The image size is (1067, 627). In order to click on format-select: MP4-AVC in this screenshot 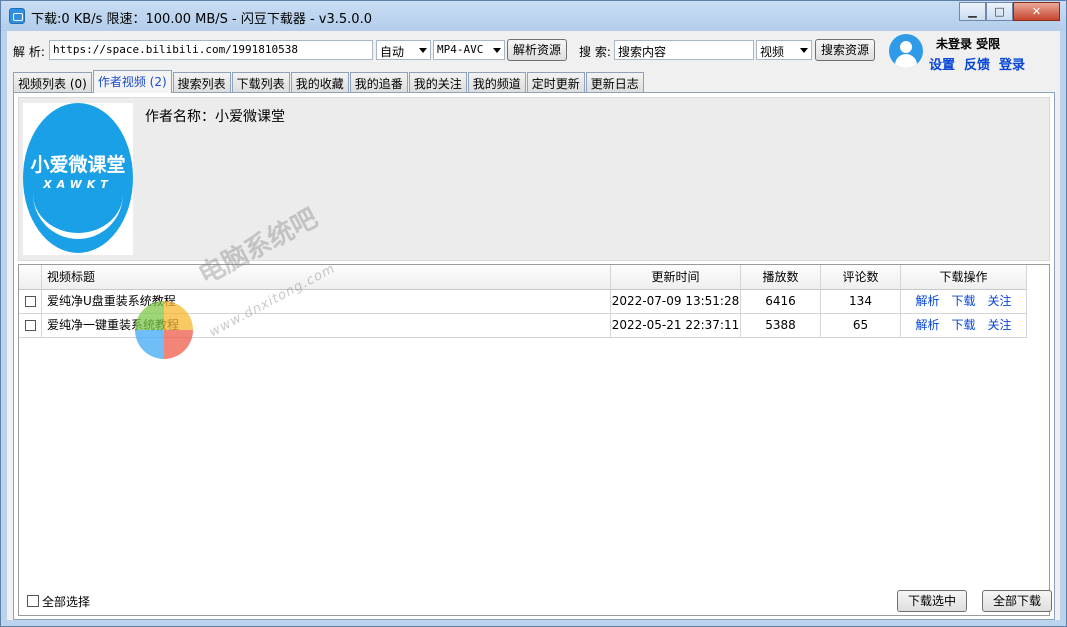, I will do `click(469, 50)`.